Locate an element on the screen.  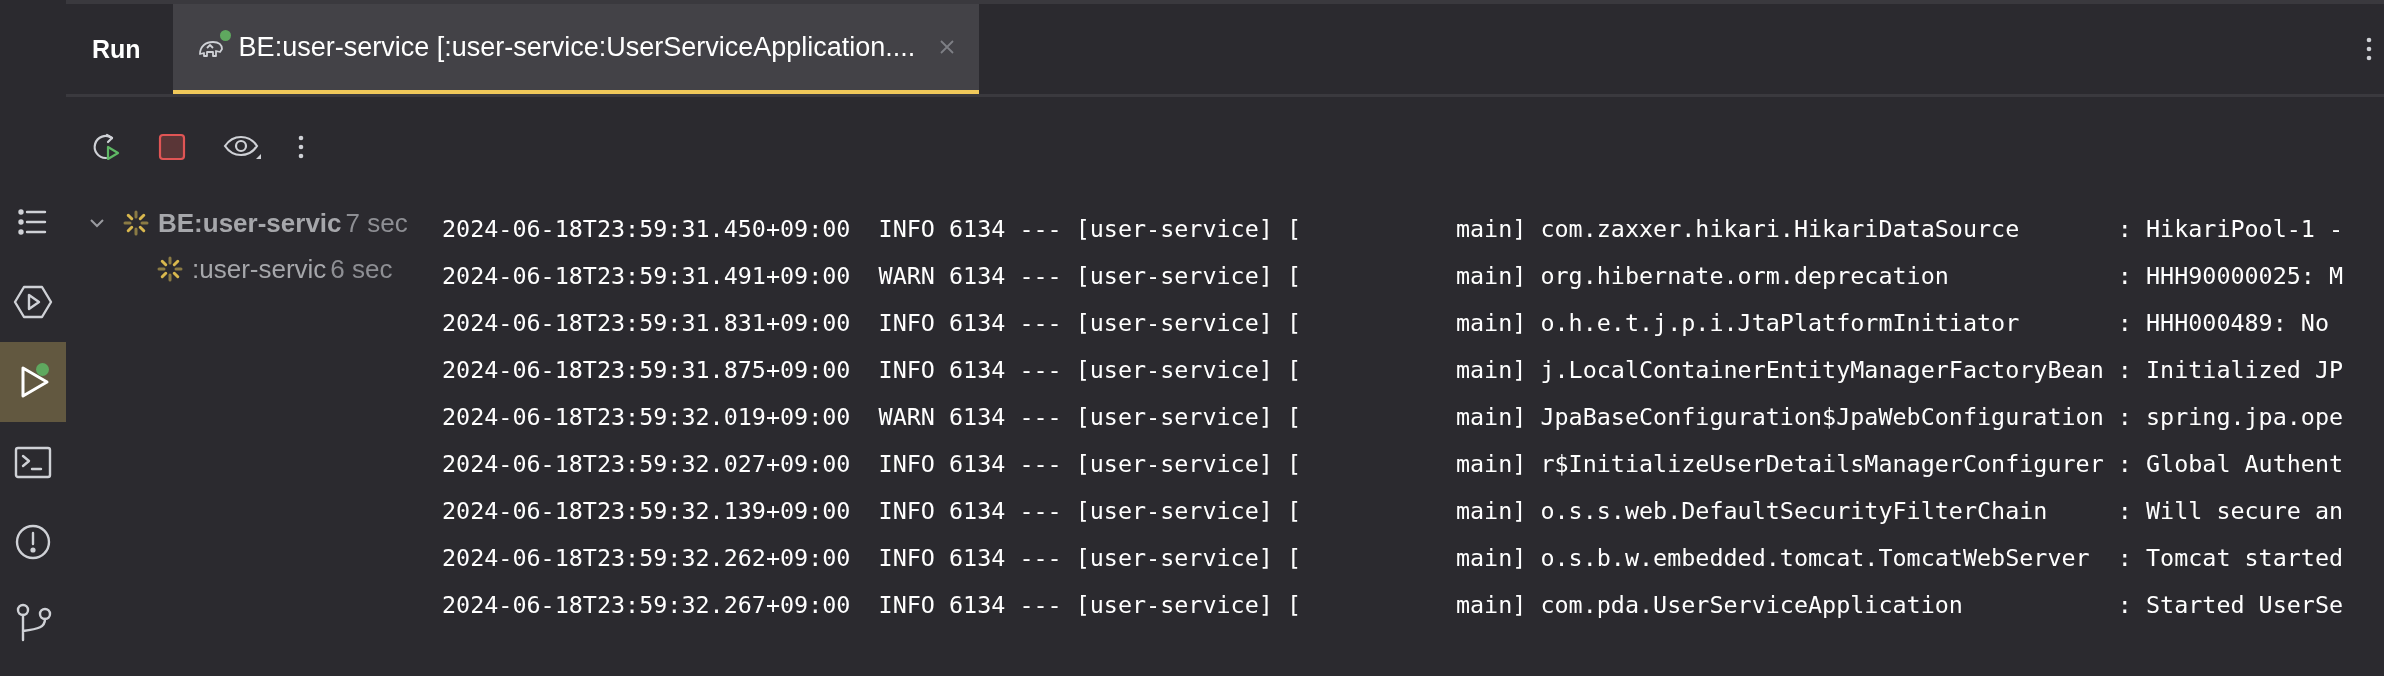
stop-icon is located at coordinates (172, 147).